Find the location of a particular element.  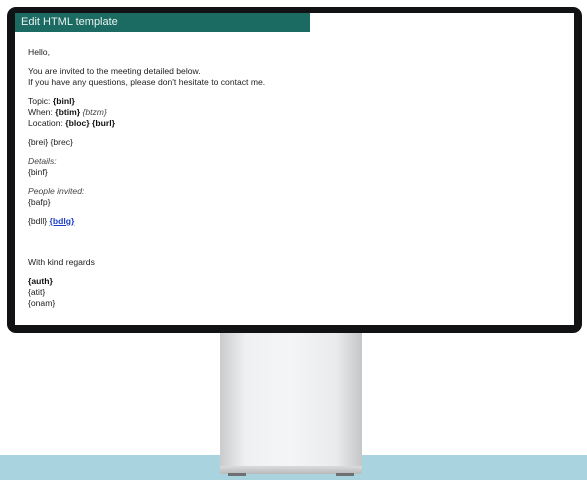

topic-line: Topic: {binl} is located at coordinates (297, 101).